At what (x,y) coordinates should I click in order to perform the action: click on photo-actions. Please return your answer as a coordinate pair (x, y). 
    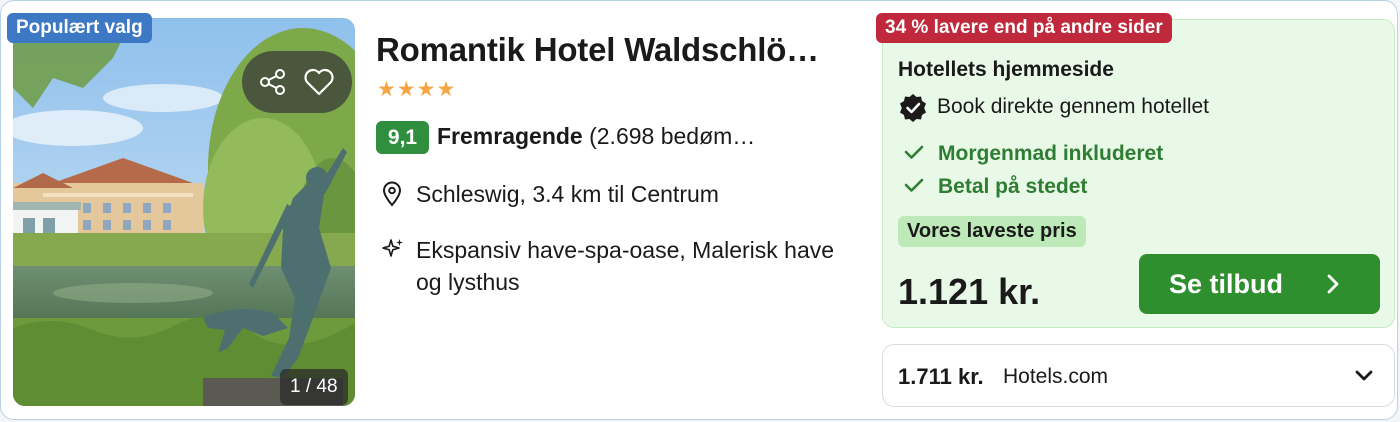
    Looking at the image, I should click on (297, 82).